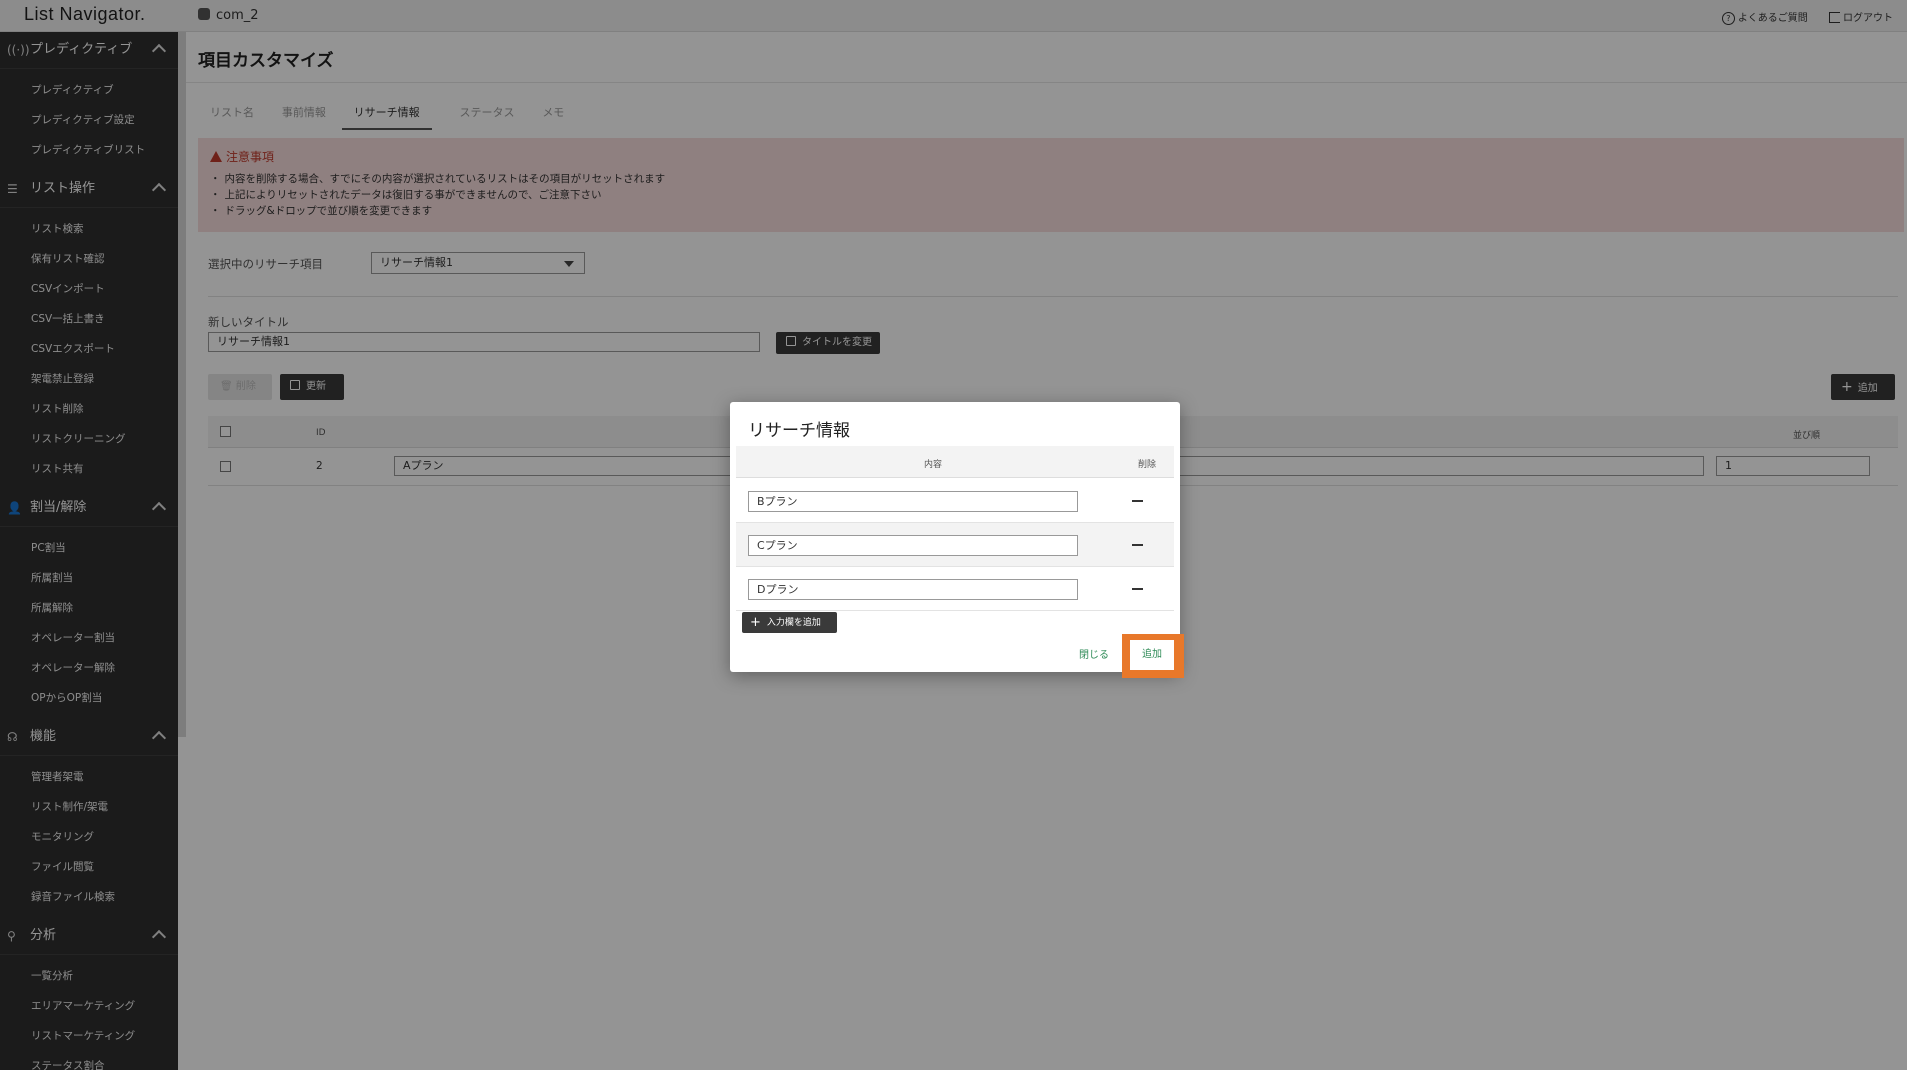 The height and width of the screenshot is (1070, 1907). I want to click on modal-table-header: 内容 削除, so click(955, 462).